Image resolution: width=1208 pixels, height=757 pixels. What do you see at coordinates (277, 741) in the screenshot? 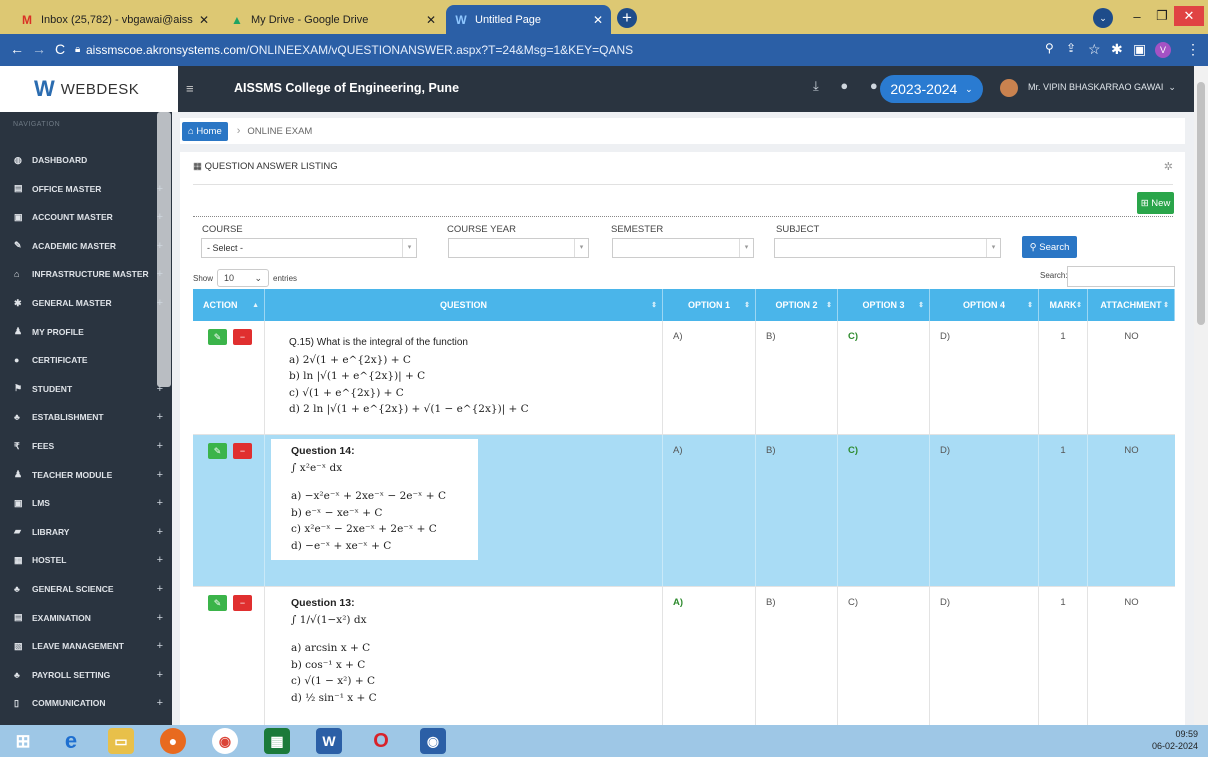
I see `calculator-icon: ▦` at bounding box center [277, 741].